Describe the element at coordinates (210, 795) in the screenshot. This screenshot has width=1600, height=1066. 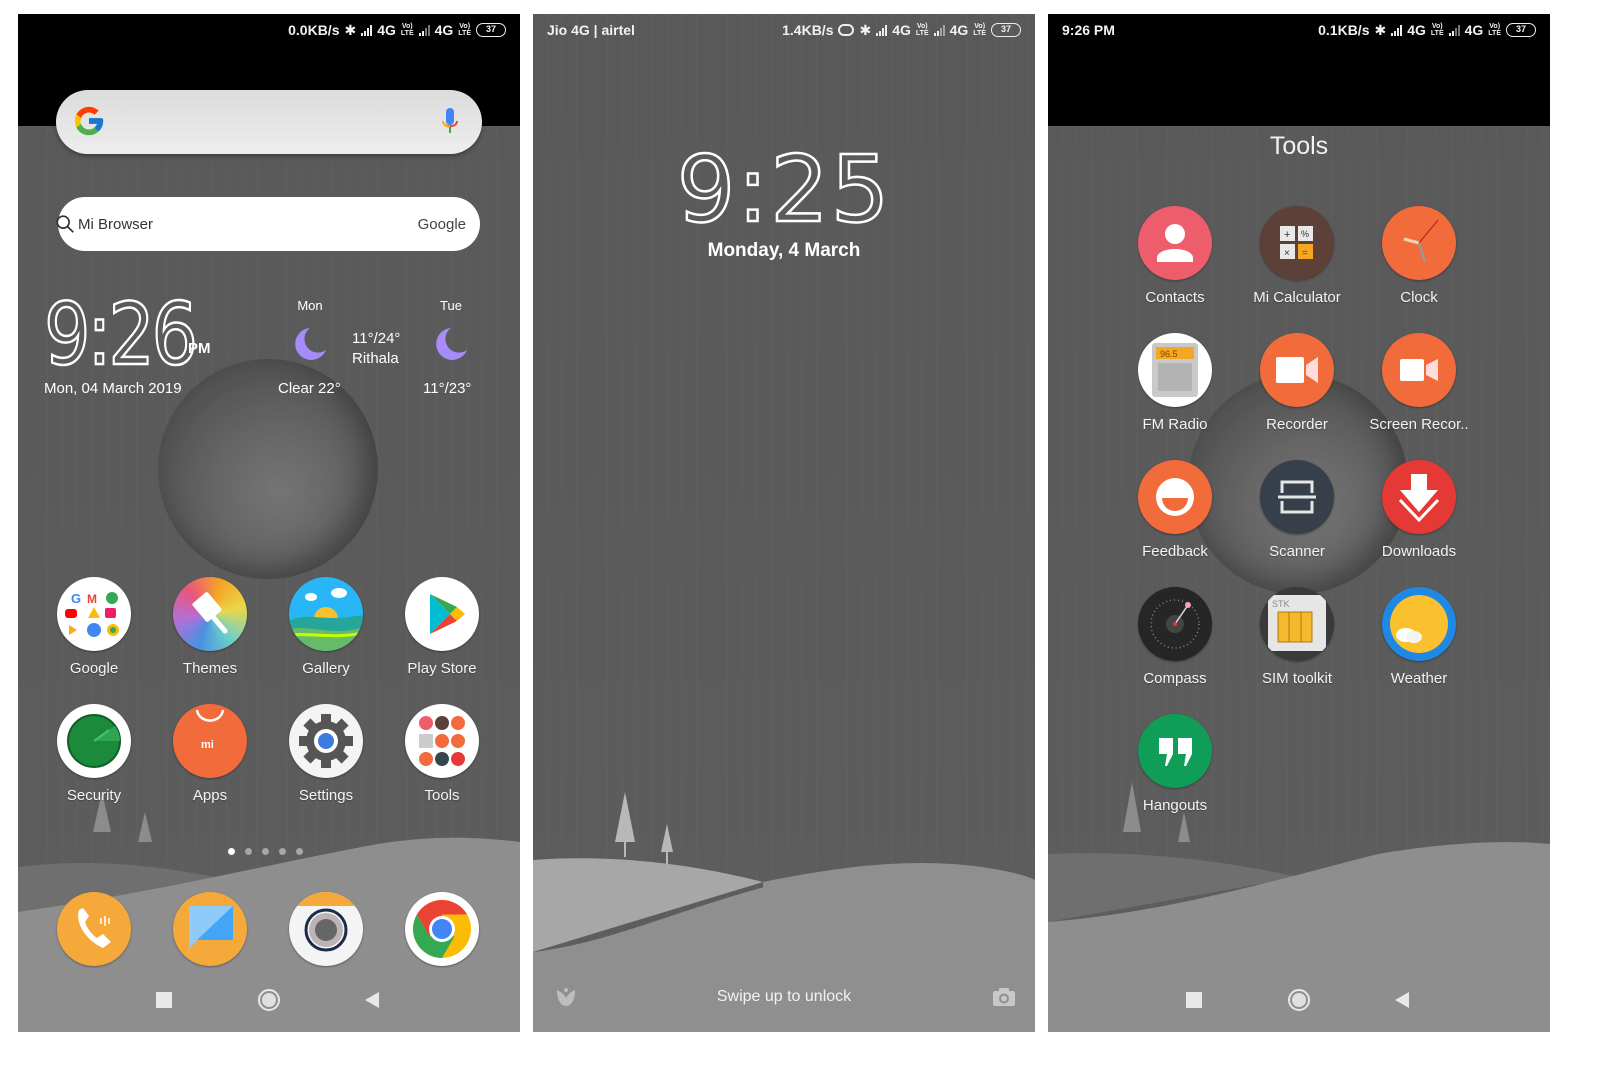
I see `app-label: Apps` at that location.